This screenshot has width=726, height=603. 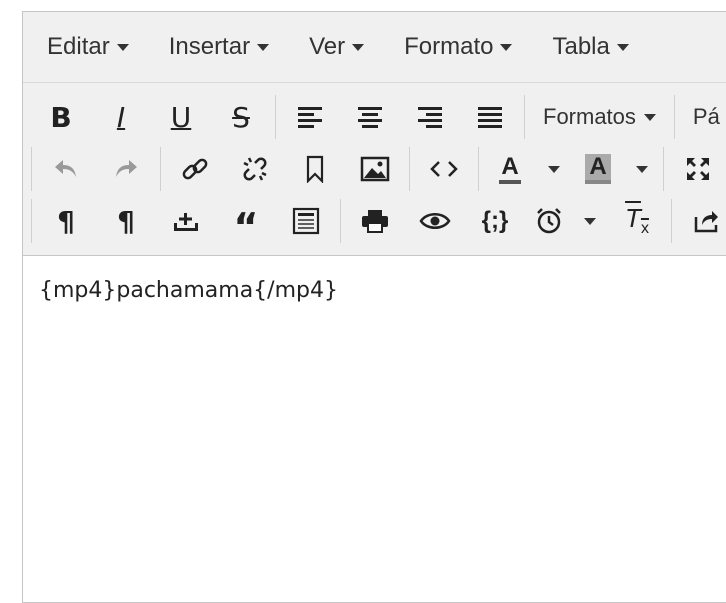 I want to click on paragraph-label: Pá, so click(x=706, y=116).